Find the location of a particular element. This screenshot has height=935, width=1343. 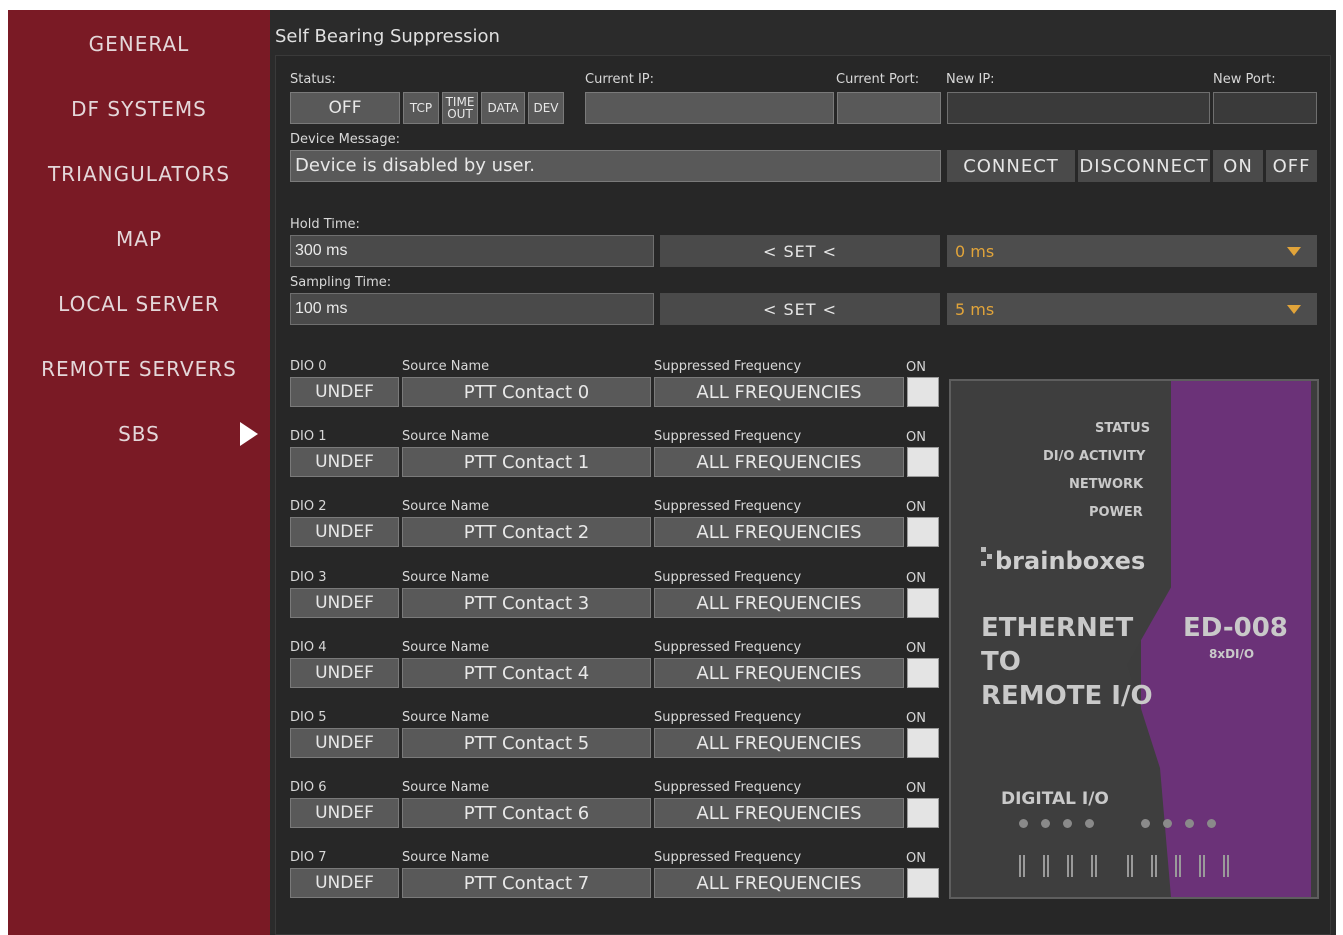

nav-item-local-server: LOCAL SERVER is located at coordinates (139, 304).